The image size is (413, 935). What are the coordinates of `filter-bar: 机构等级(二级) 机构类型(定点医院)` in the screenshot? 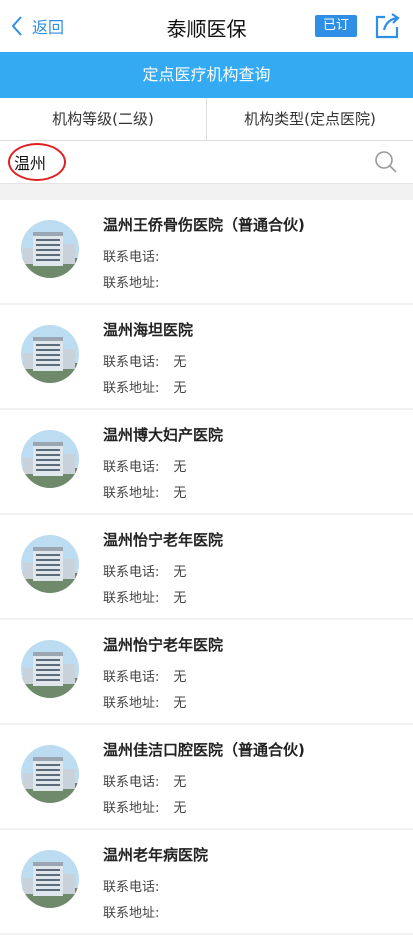 It's located at (206, 119).